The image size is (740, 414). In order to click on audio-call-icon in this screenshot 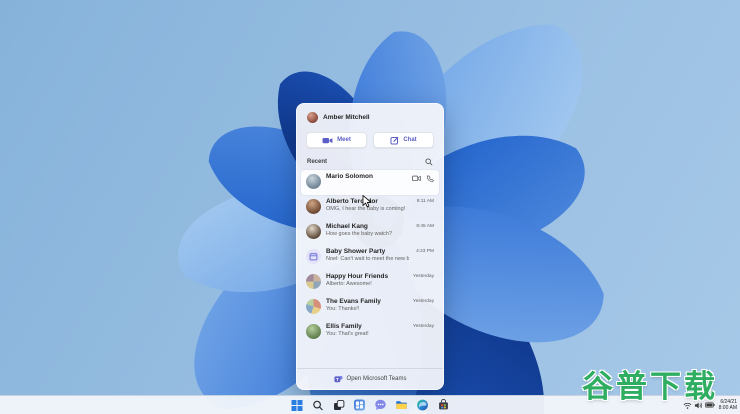, I will do `click(430, 179)`.